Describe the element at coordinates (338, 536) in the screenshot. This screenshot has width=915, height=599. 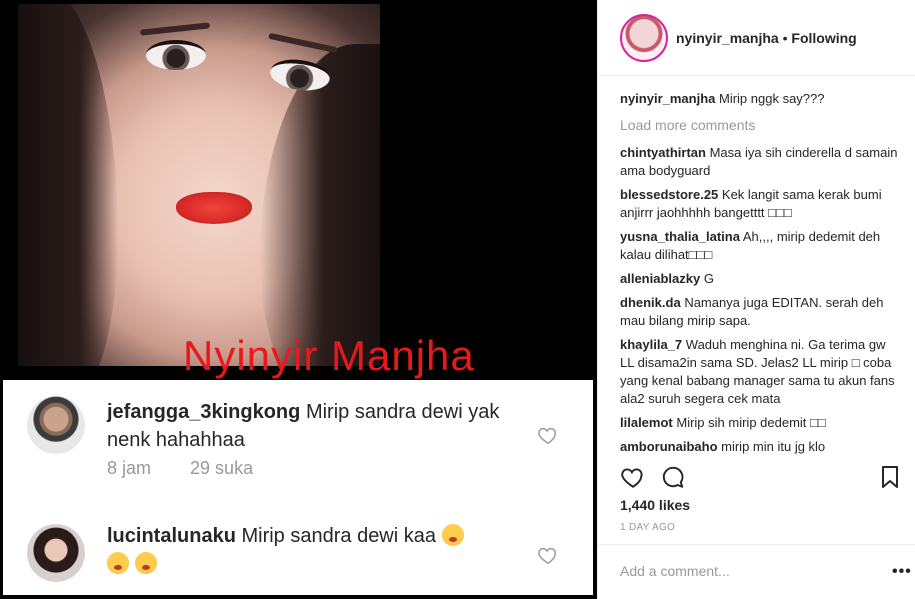
I see `comment-text: Mirip sandra dewi kaa` at that location.